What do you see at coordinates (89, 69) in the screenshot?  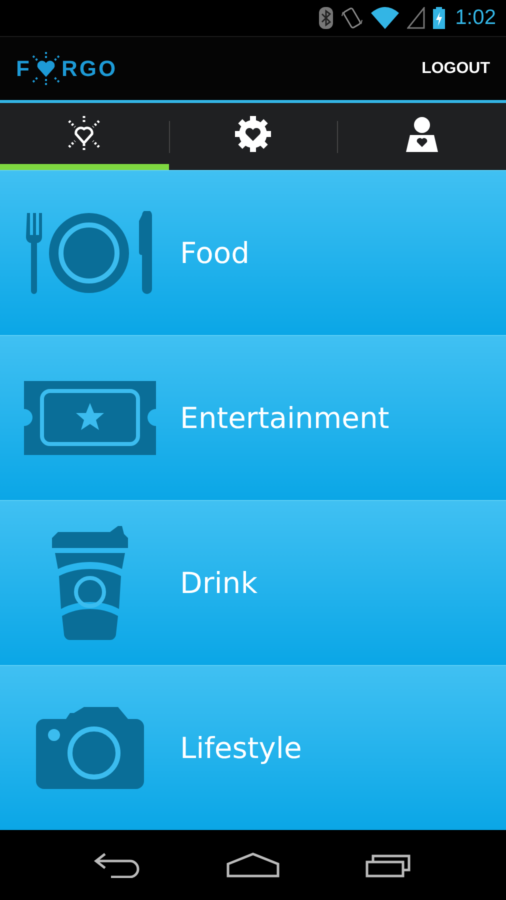 I see `logo-text: RGO` at bounding box center [89, 69].